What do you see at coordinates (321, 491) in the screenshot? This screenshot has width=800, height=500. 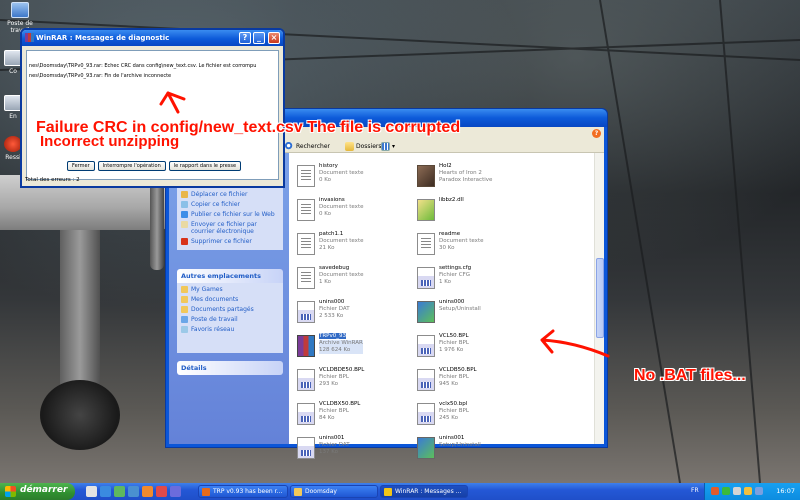 I see `taskbar-item-label: Doomsday` at bounding box center [321, 491].